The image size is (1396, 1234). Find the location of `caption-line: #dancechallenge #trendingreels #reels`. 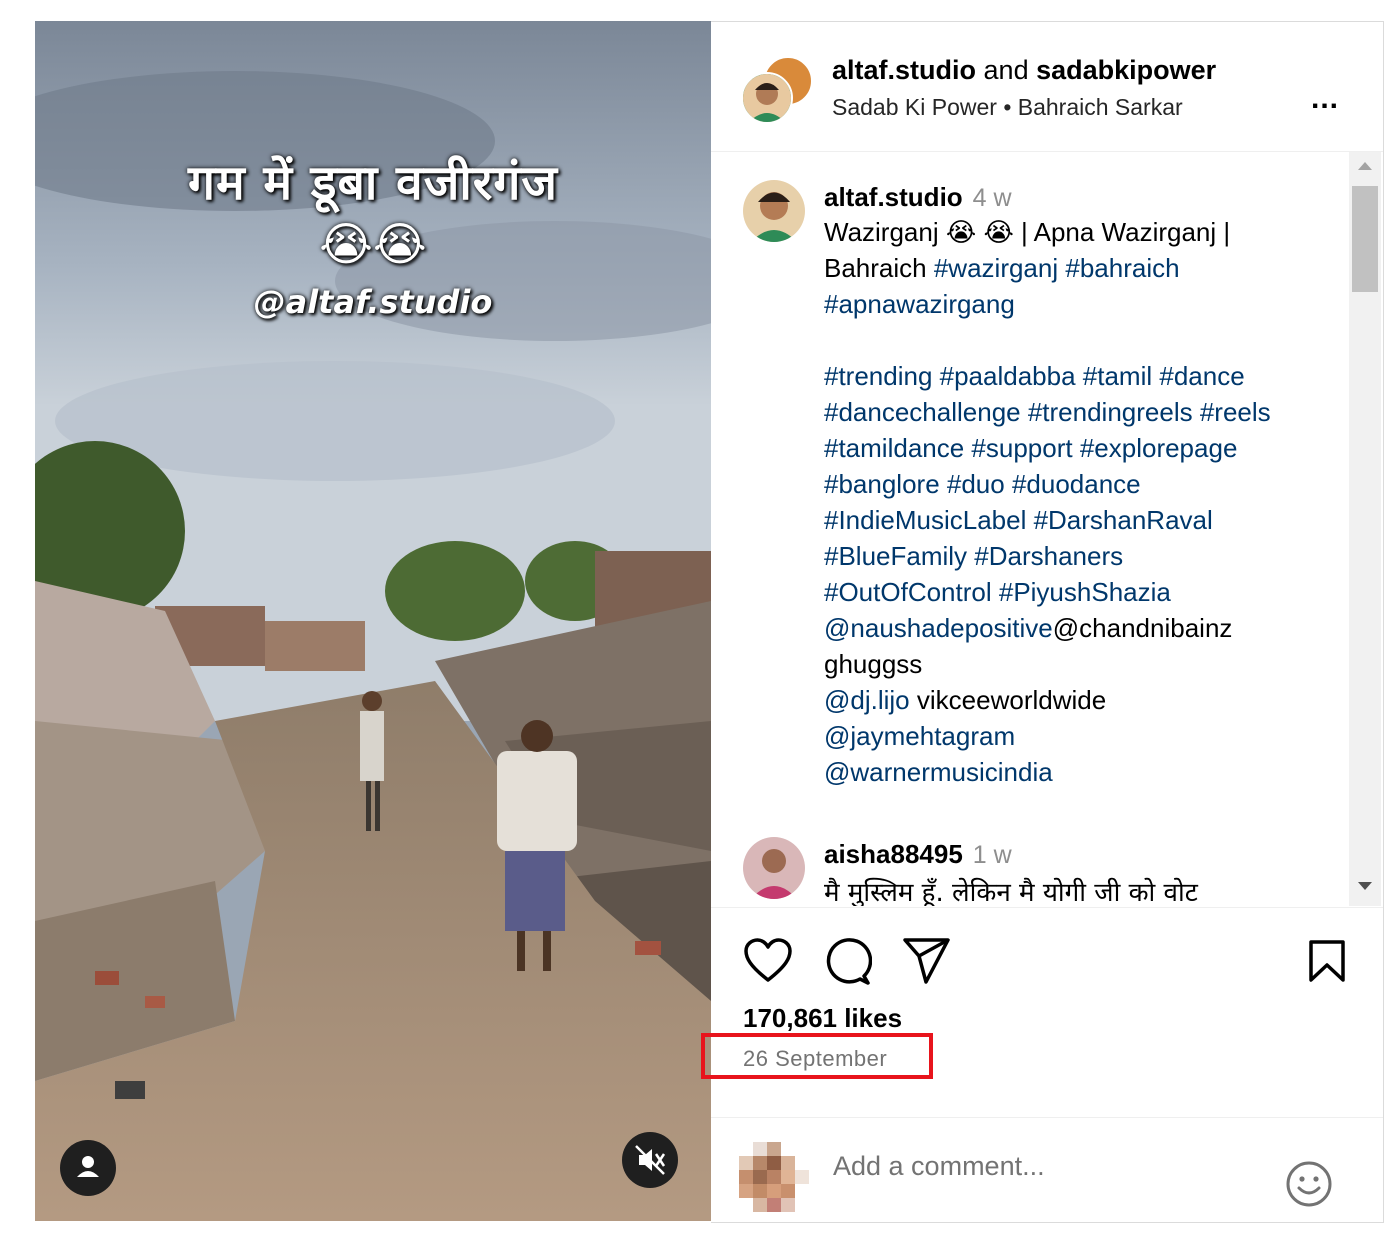

caption-line: #dancechallenge #trendingreels #reels is located at coordinates (1074, 412).